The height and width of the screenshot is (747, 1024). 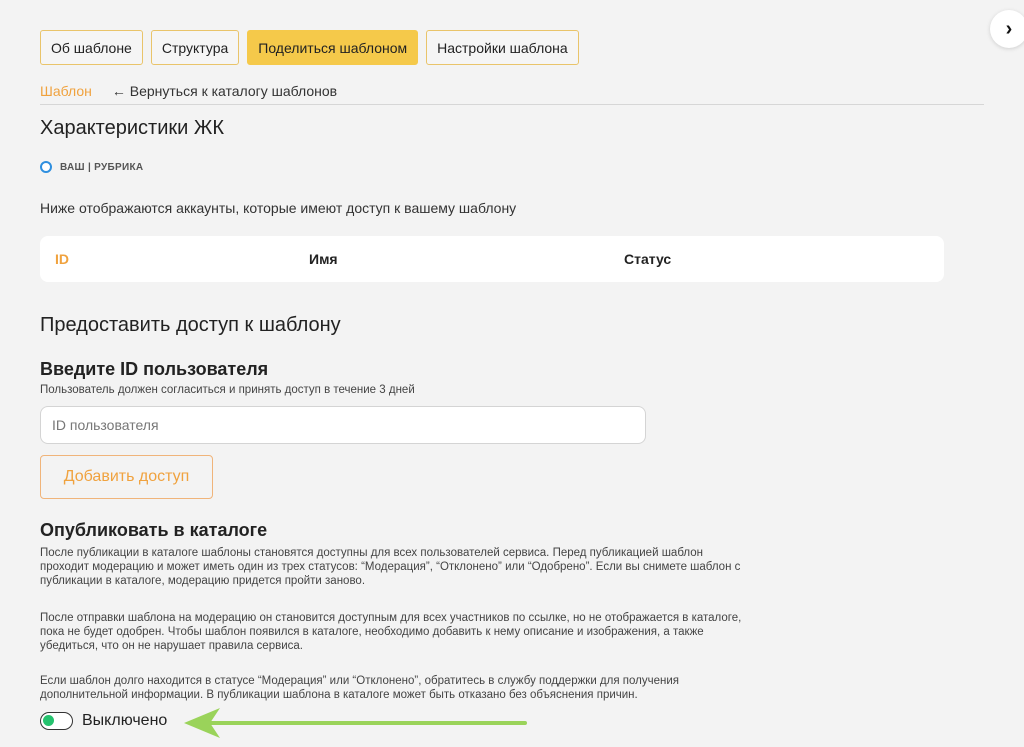 I want to click on back-to-catalog-link: ← Вернуться к каталогу шаблонов, so click(x=224, y=91).